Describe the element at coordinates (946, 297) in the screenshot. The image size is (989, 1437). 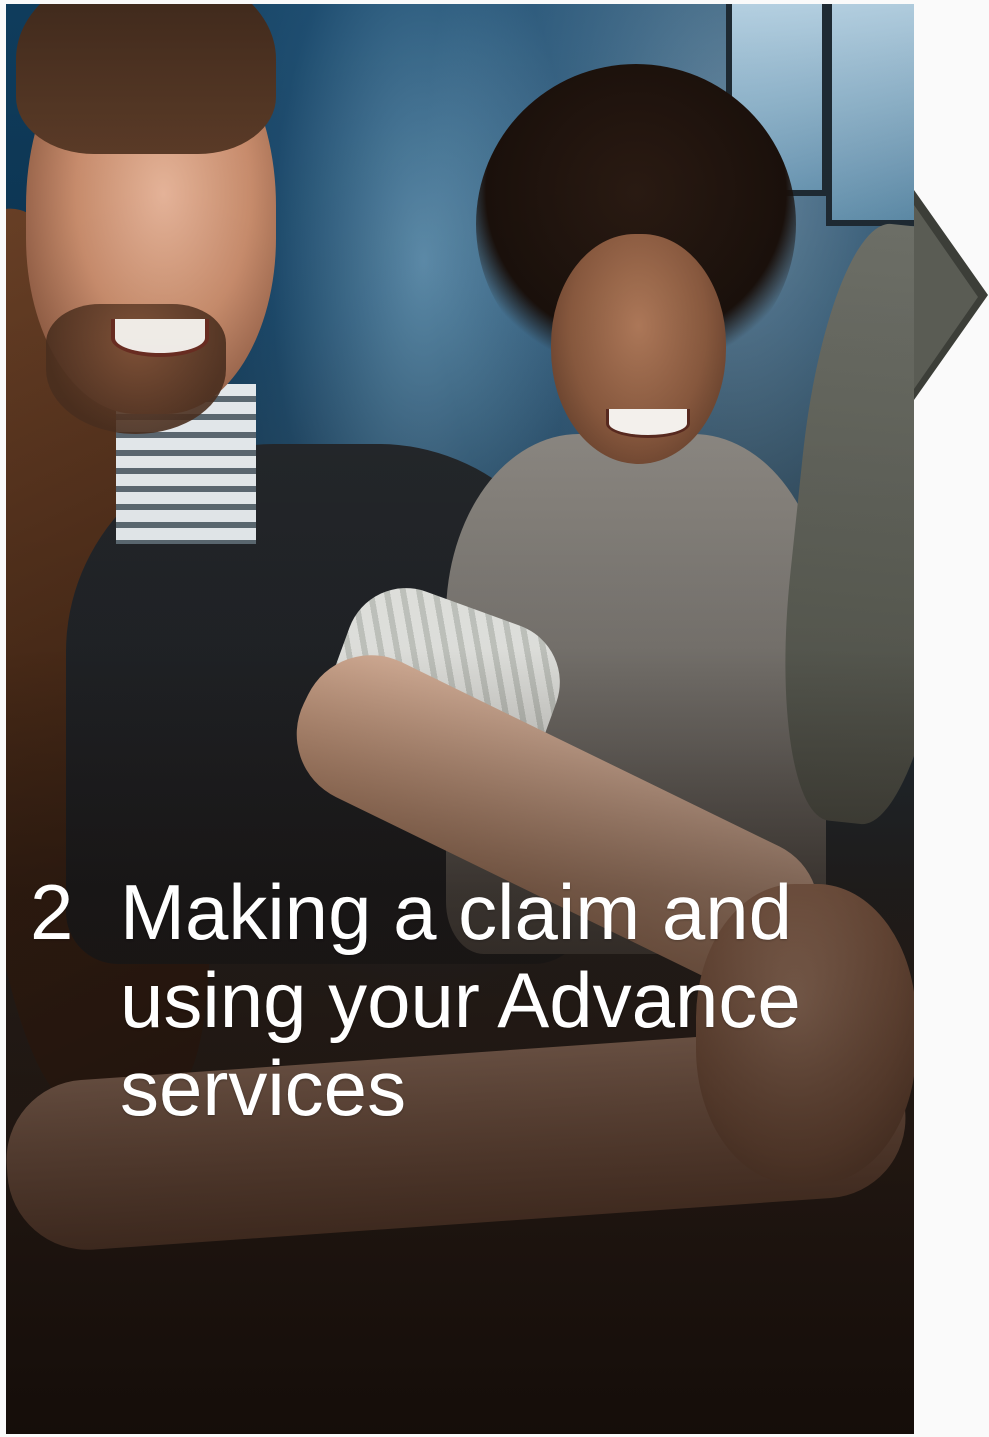
I see `edge-tab-inner` at that location.